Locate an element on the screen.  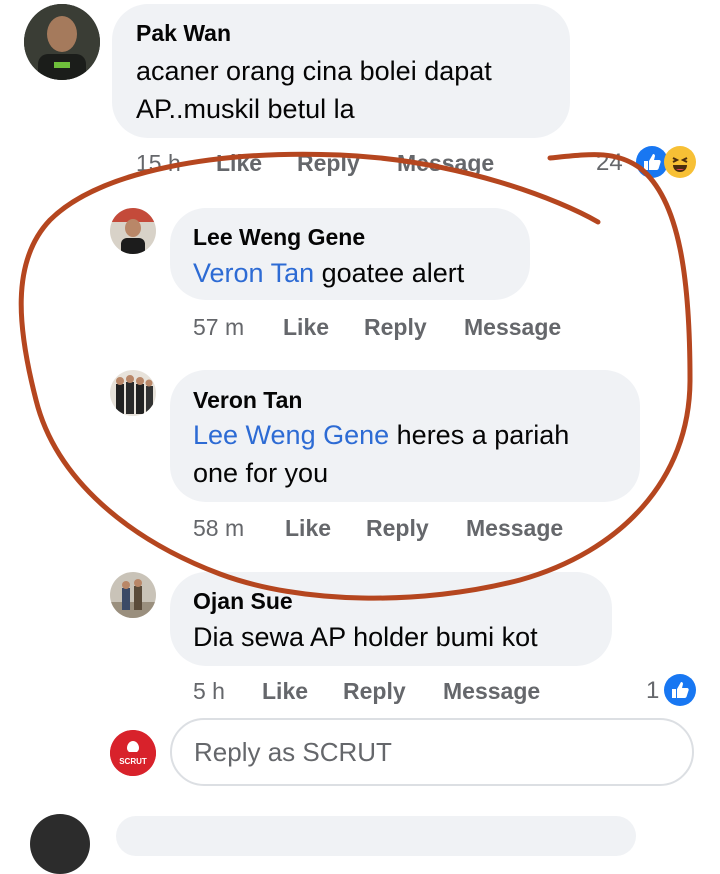
page-avatar-scrut: SCRUT is located at coordinates (133, 753).